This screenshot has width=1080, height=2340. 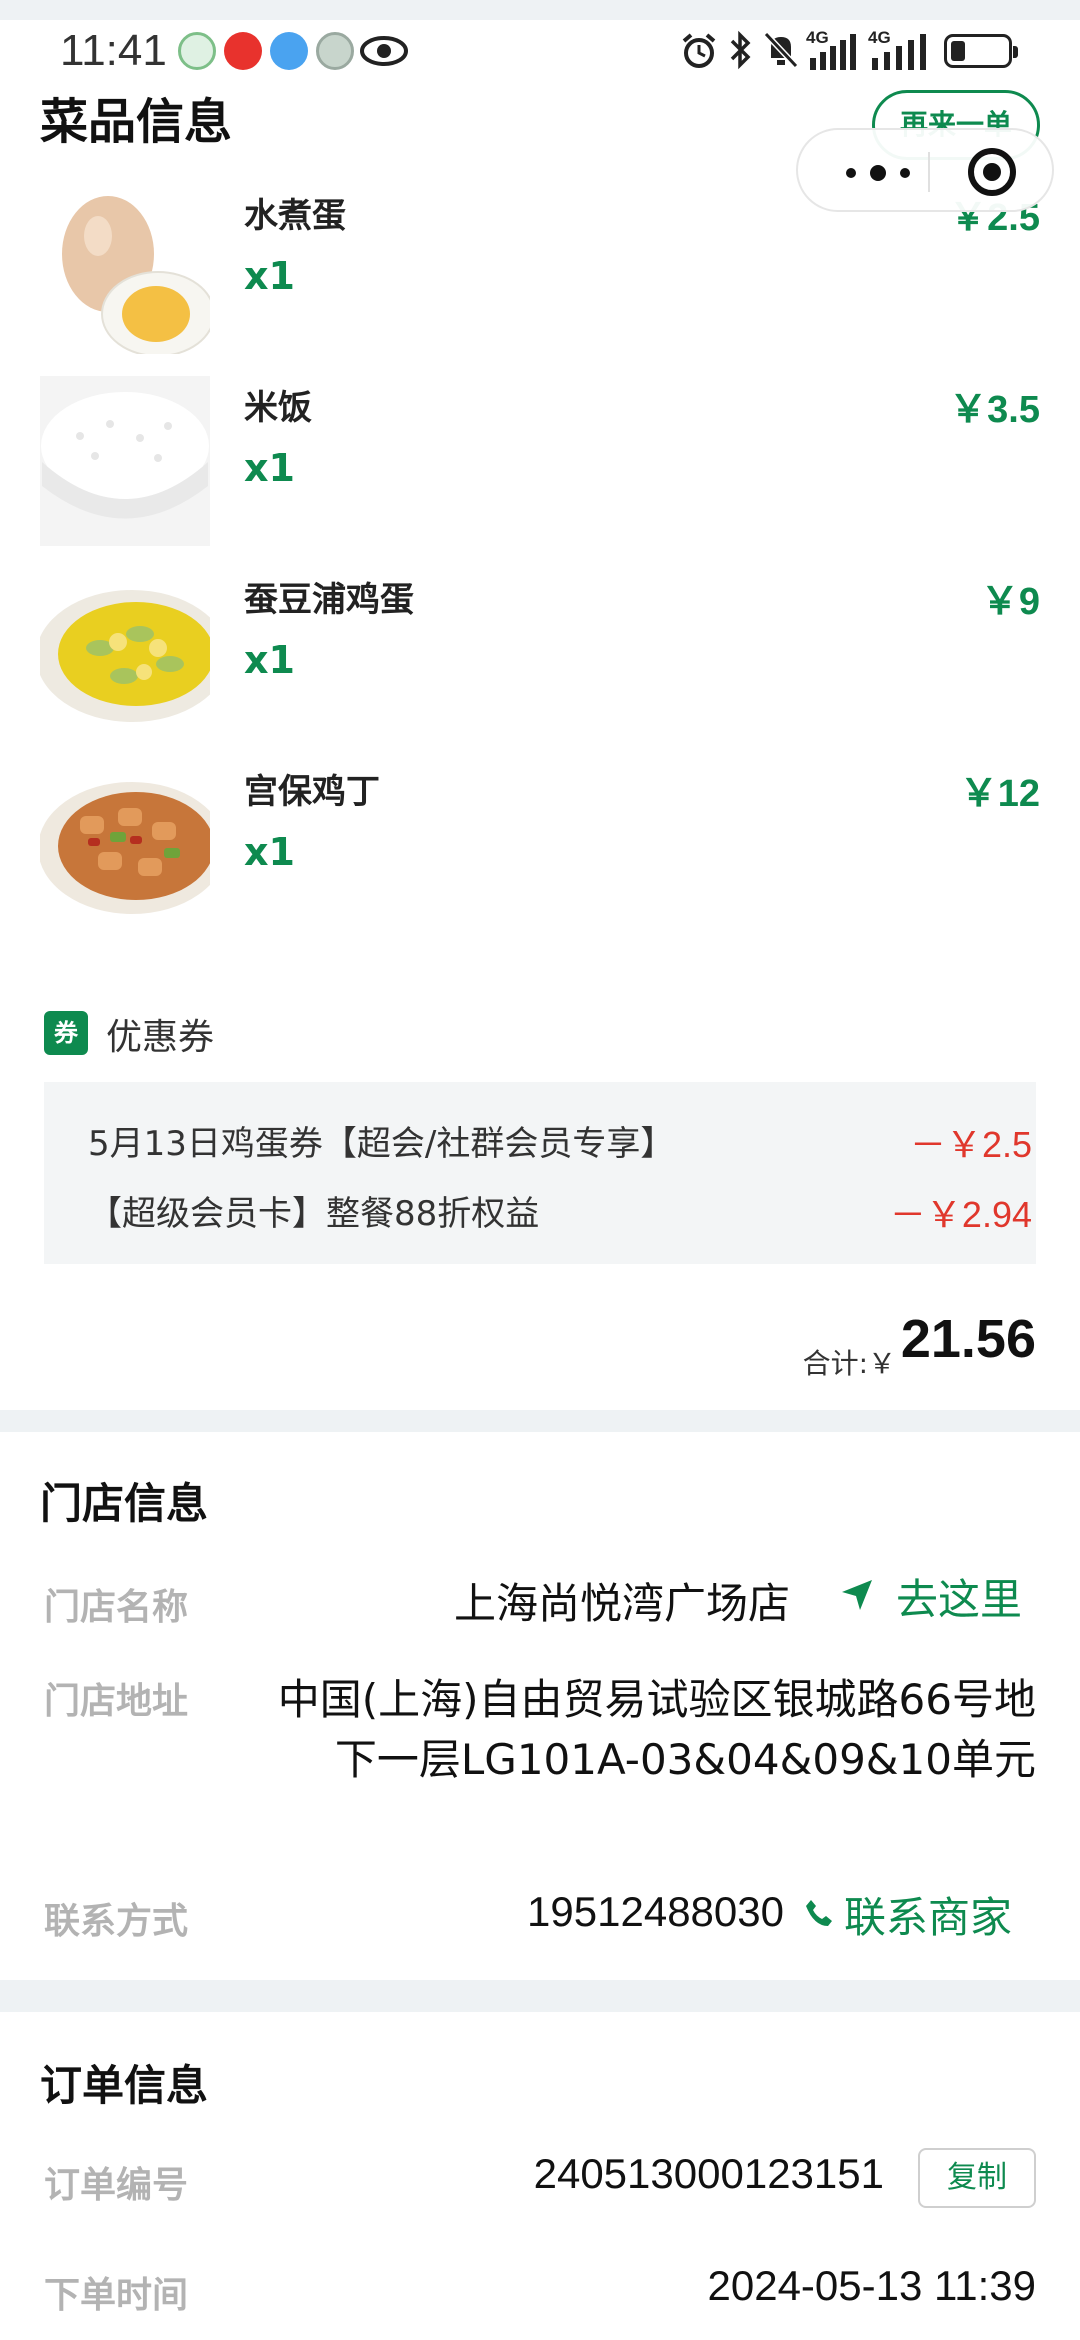 What do you see at coordinates (960, 1214) in the screenshot?
I see `coupon-amount: －￥2.94` at bounding box center [960, 1214].